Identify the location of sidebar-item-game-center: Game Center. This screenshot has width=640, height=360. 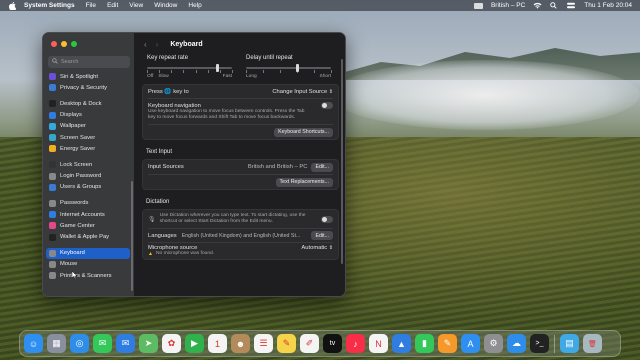
(88, 225).